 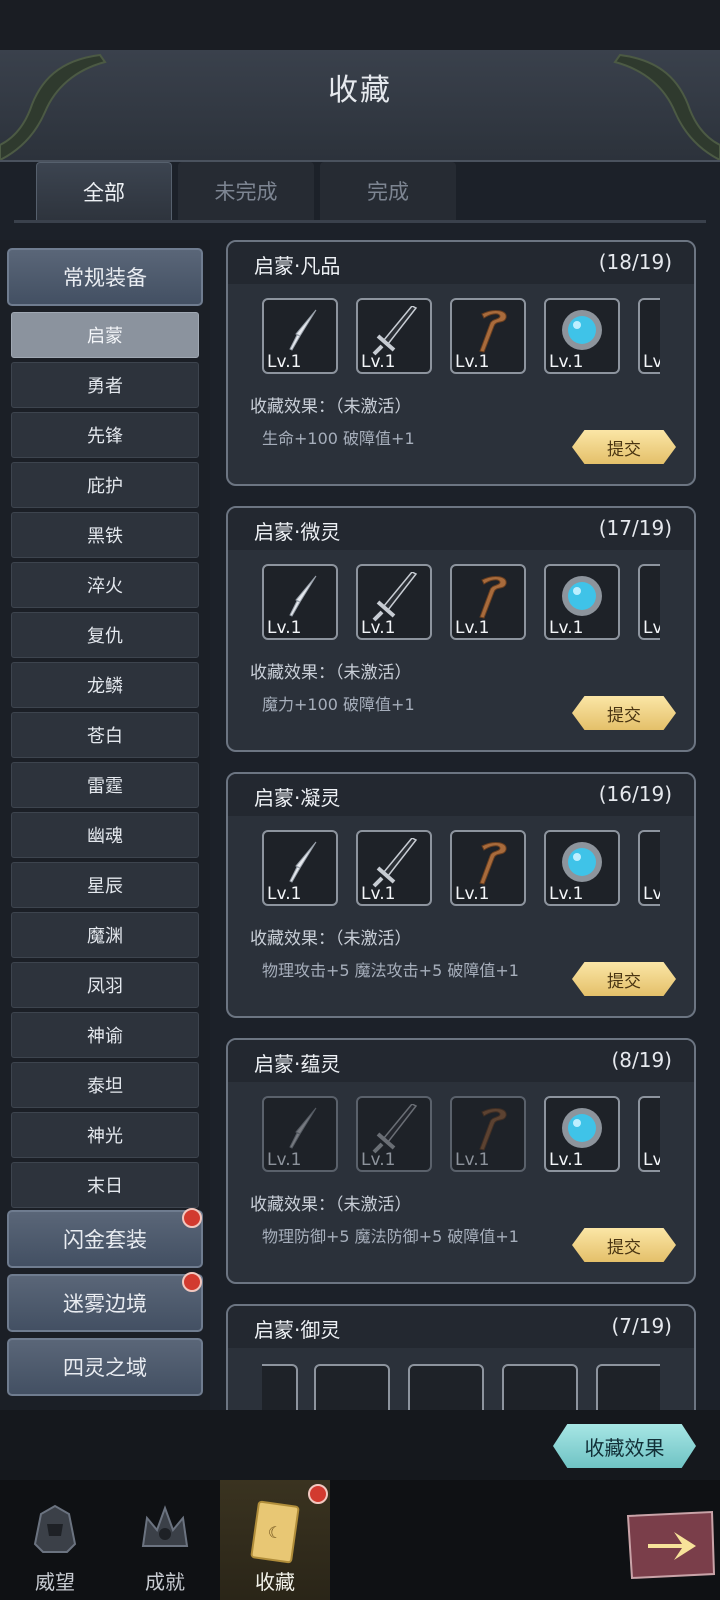 I want to click on filter-tabs: 全部 未完成 完成, so click(x=246, y=191).